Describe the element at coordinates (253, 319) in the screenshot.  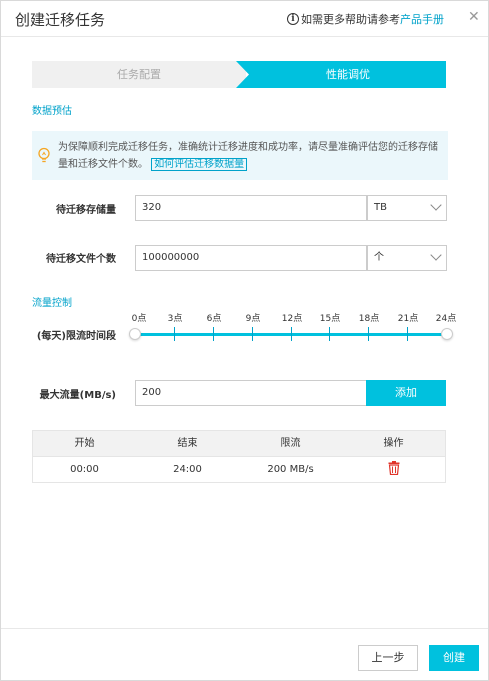
I see `hour-tick-label: 9点` at that location.